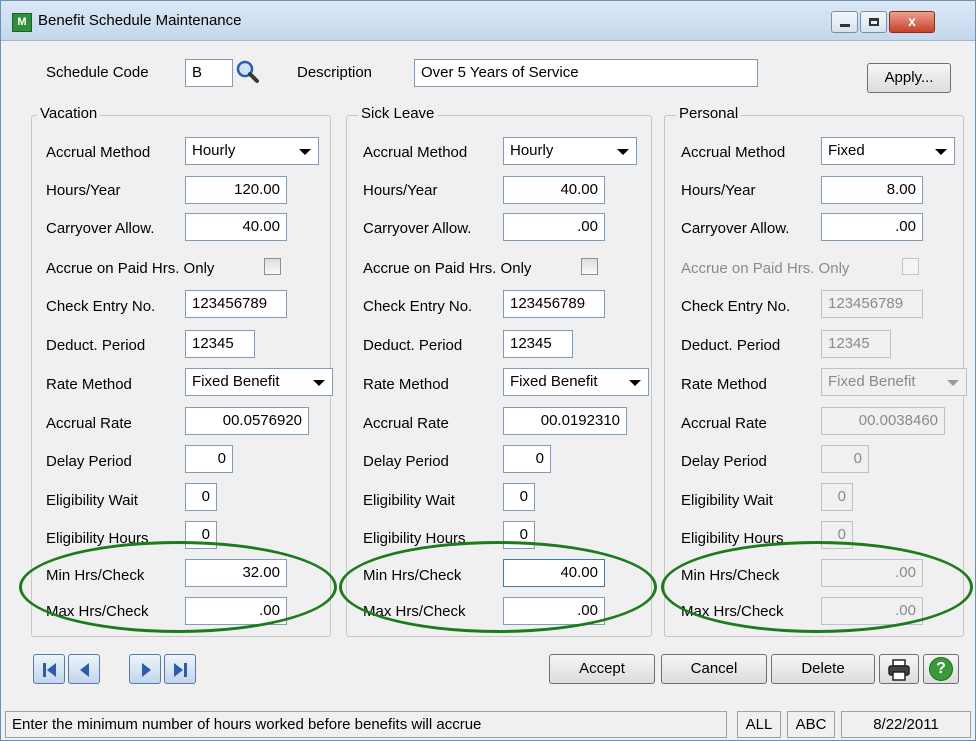 This screenshot has height=741, width=976. What do you see at coordinates (727, 500) in the screenshot?
I see `personal-elig-wait-label: Eligibility Wait` at bounding box center [727, 500].